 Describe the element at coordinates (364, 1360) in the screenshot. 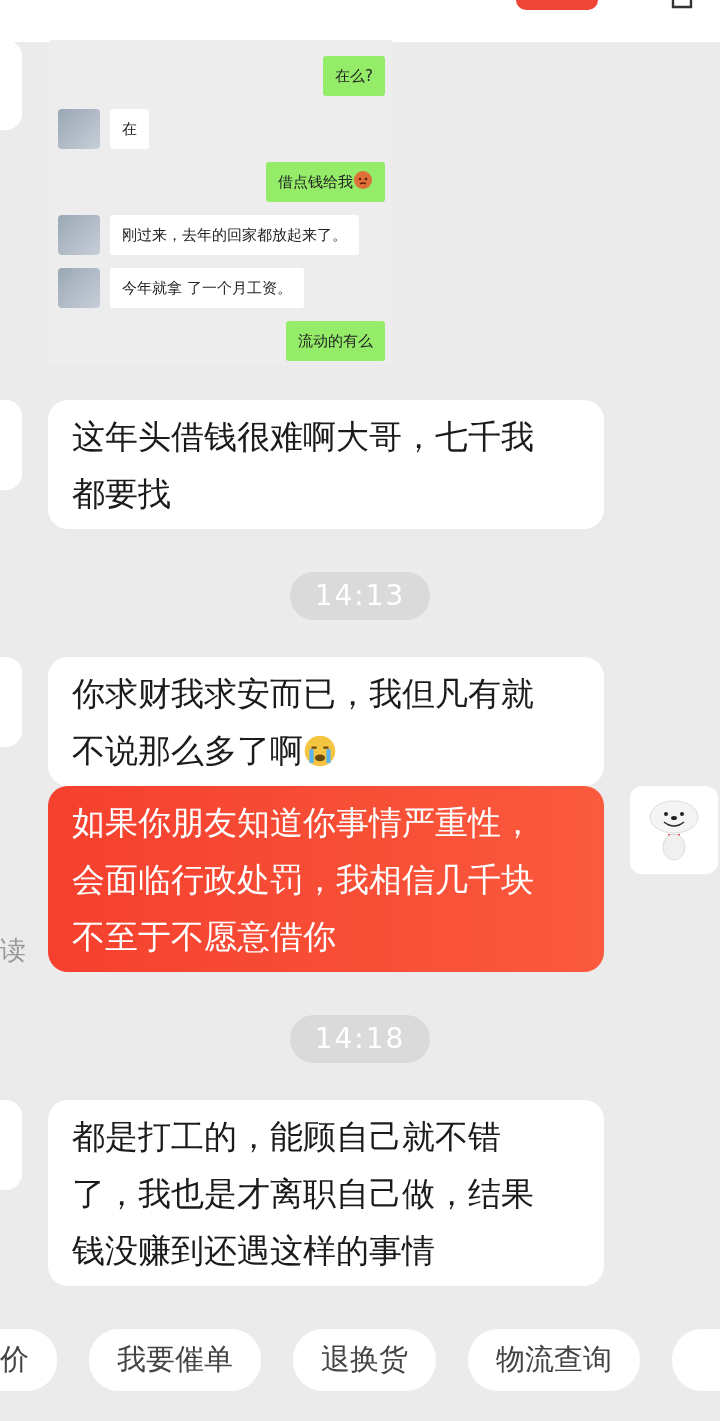

I see `quick-action-chip: 退换货` at that location.